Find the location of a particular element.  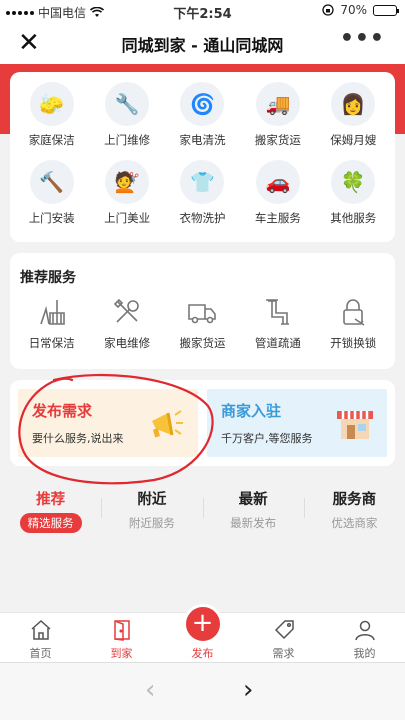

content-tabs: 推荐 精选服务 附近 附近服务 最新 最新发布 服务商 优选商家 is located at coordinates (202, 509).